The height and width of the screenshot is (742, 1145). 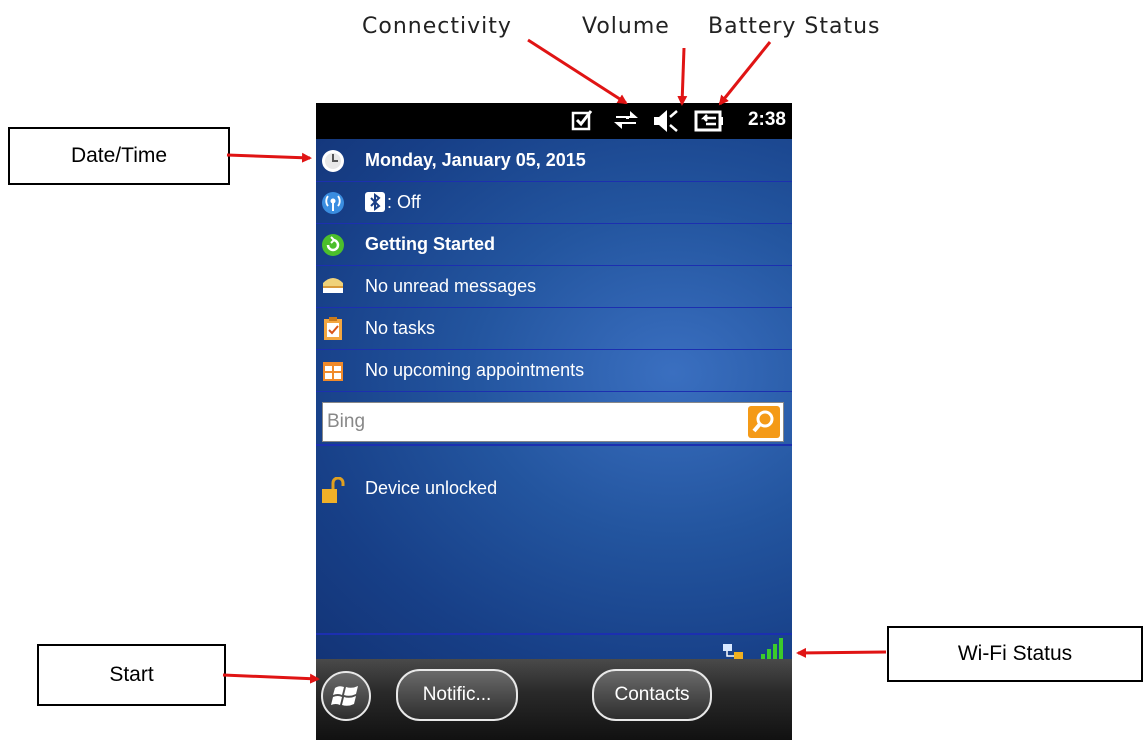 What do you see at coordinates (583, 120) in the screenshot?
I see `checkbox-icon` at bounding box center [583, 120].